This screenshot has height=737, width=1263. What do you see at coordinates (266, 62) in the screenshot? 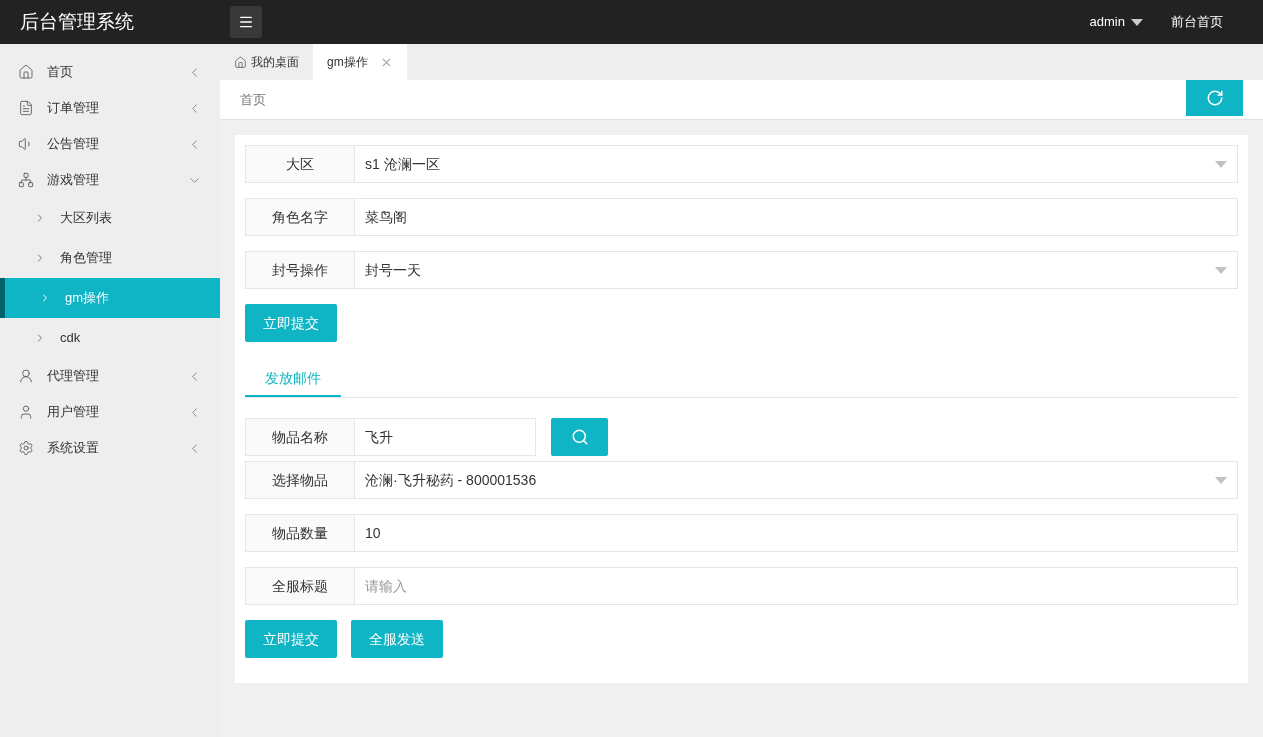
I see `page-tab: 我的桌面` at bounding box center [266, 62].